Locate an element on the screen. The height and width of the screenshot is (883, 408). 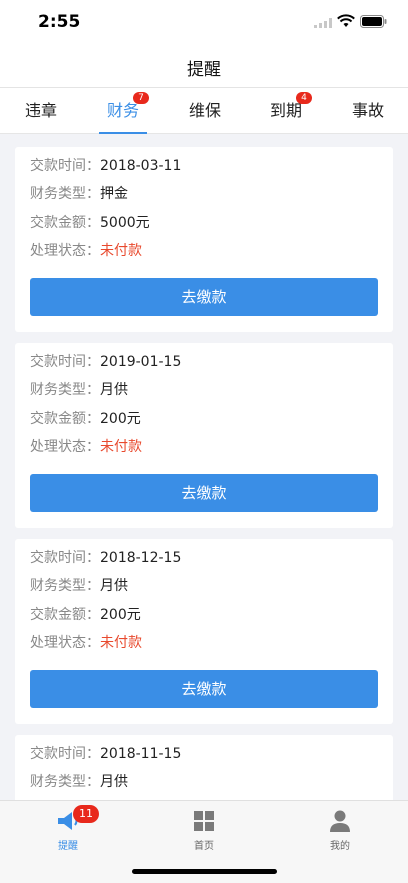
tab-badge: 4 is located at coordinates (304, 98).